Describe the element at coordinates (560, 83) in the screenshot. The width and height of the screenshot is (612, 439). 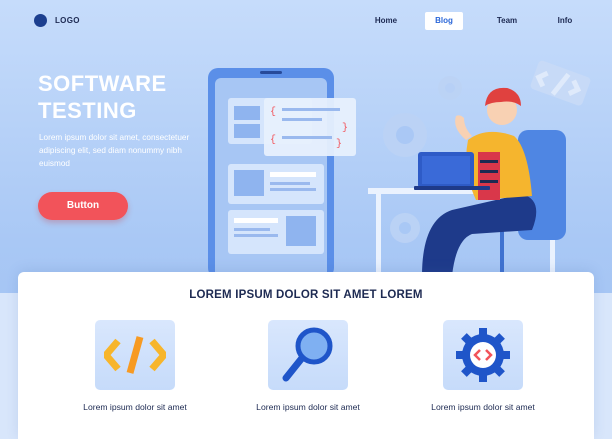
I see `code-tag-icon` at that location.